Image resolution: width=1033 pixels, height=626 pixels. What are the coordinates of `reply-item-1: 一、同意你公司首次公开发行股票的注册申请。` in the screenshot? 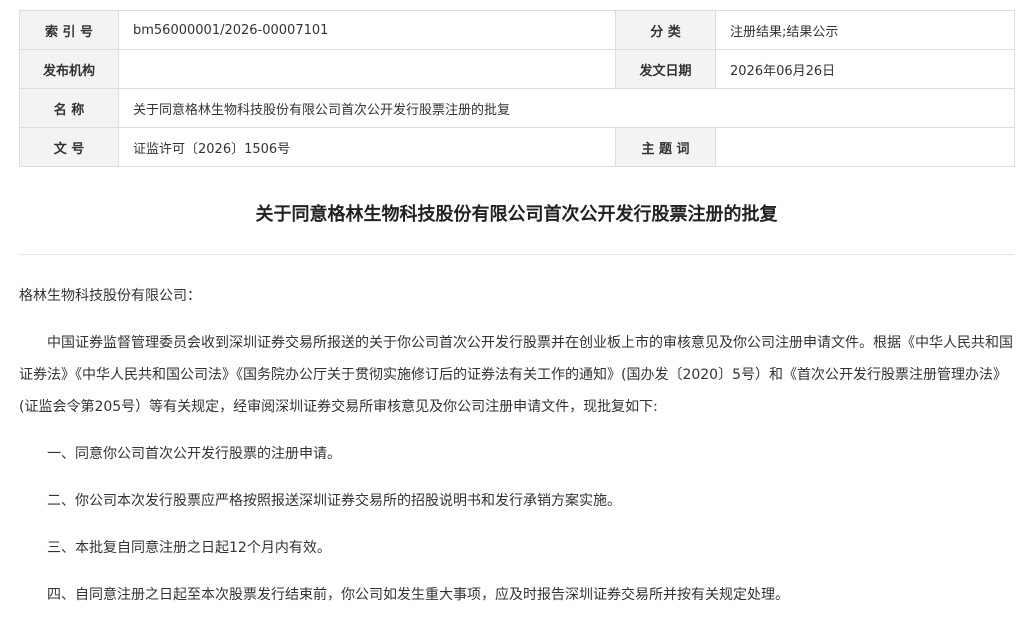 It's located at (194, 454).